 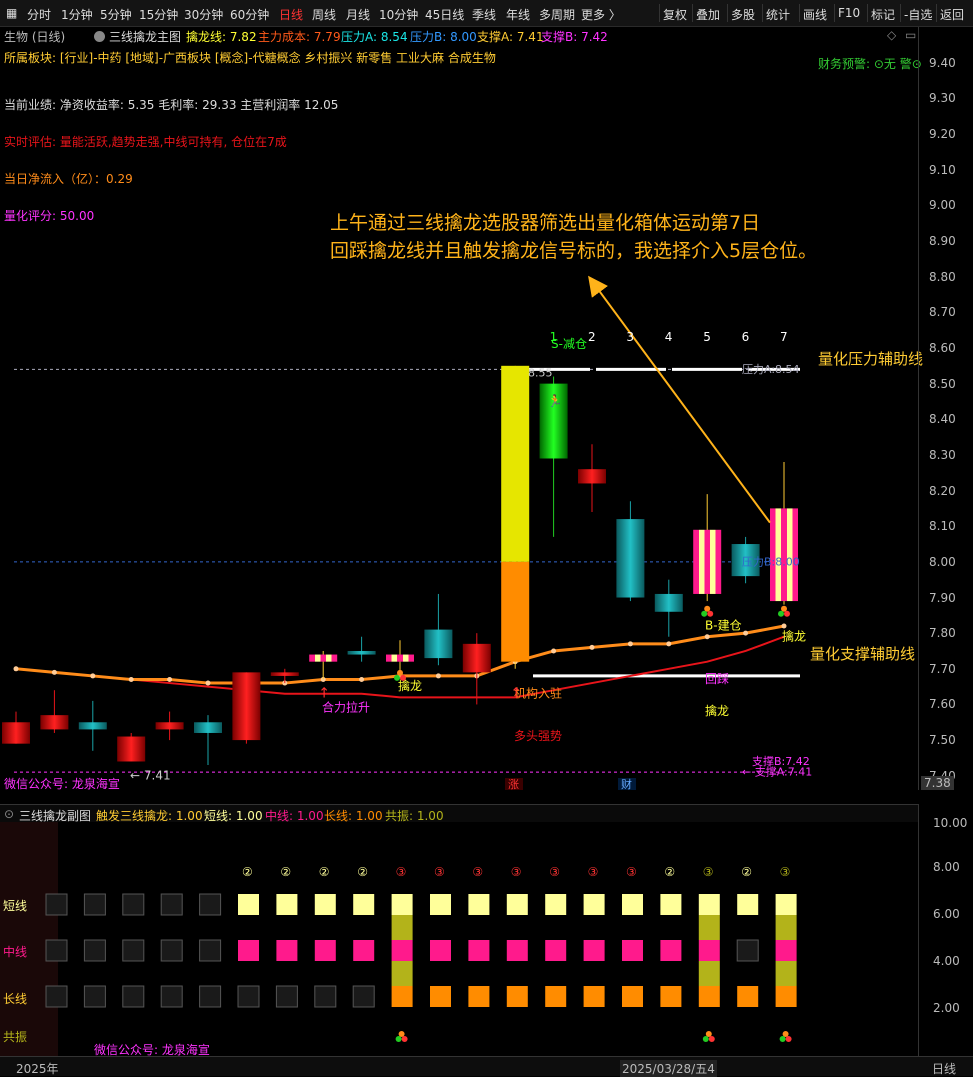 I want to click on toolbar-right-6: F10, so click(x=849, y=13).